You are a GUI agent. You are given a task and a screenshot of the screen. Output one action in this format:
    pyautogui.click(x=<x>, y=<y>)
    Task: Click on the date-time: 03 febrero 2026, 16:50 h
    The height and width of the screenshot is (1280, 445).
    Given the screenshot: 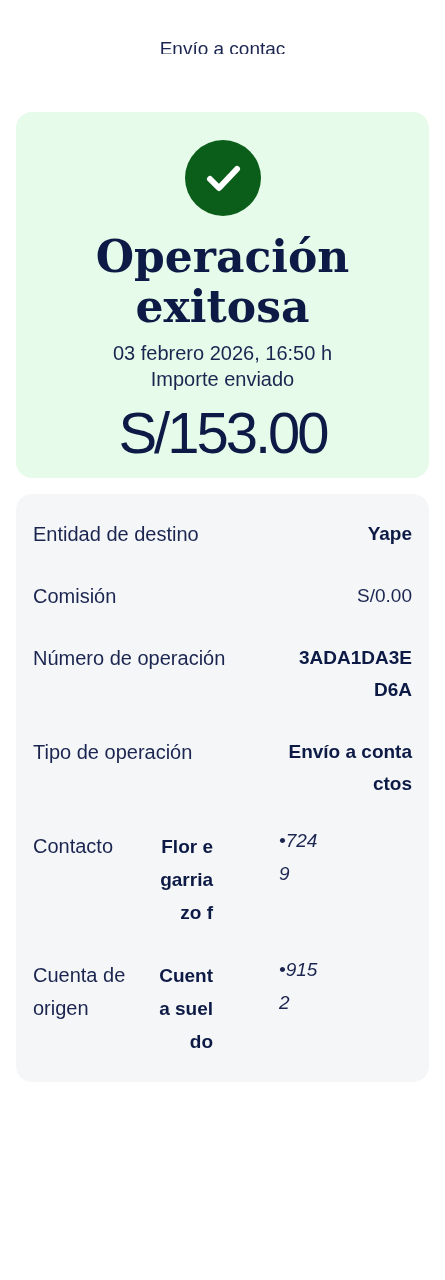 What is the action you would take?
    pyautogui.click(x=222, y=353)
    